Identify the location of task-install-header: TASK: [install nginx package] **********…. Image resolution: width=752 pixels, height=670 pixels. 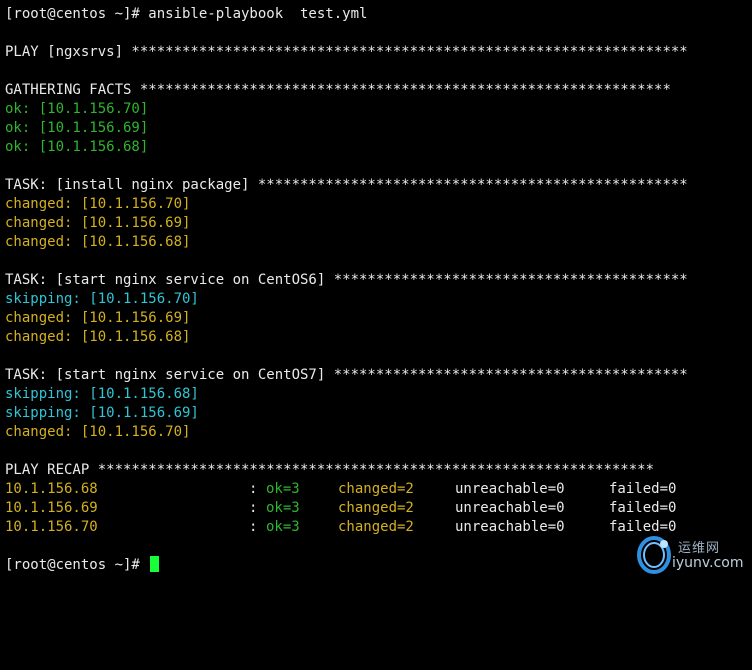
(346, 185).